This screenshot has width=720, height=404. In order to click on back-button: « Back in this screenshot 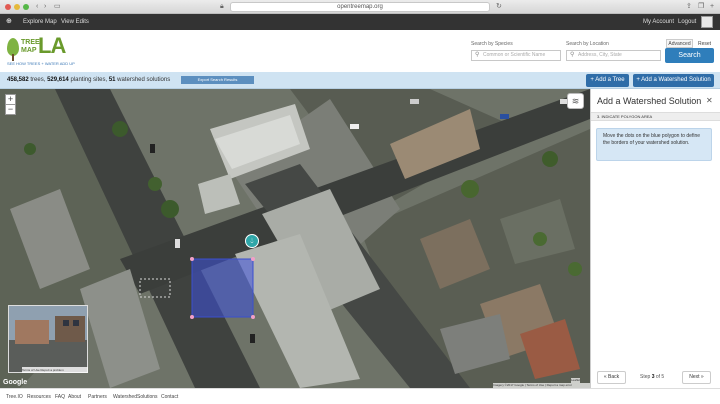, I will do `click(611, 377)`.